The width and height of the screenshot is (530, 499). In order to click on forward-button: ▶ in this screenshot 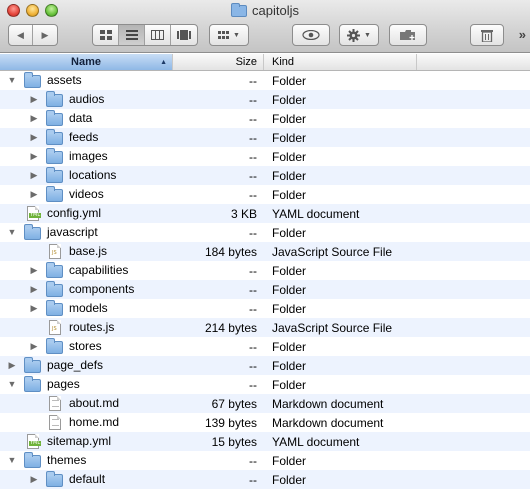, I will do `click(45, 35)`.